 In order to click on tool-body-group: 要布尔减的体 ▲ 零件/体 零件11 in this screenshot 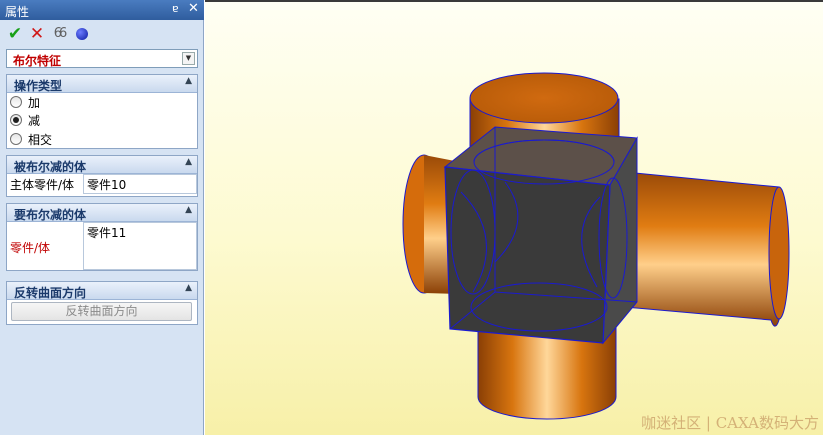, I will do `click(102, 237)`.